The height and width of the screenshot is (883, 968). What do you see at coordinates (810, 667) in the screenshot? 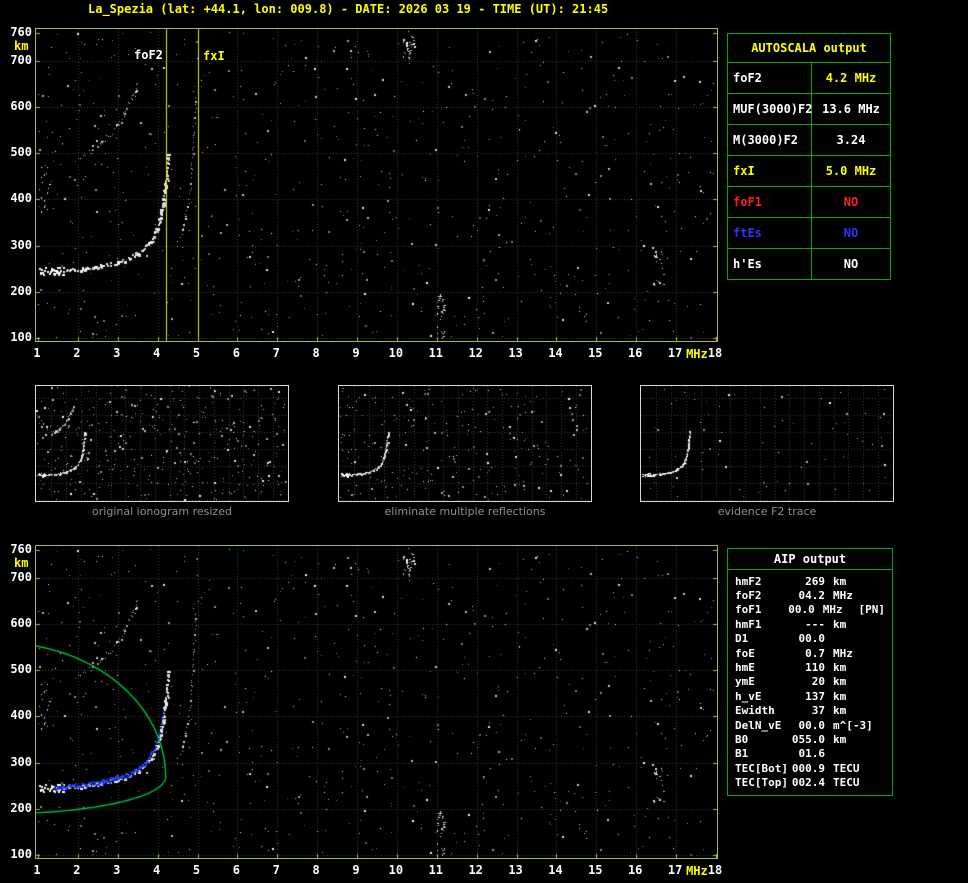
I see `aip-row: hmE 110 km` at bounding box center [810, 667].